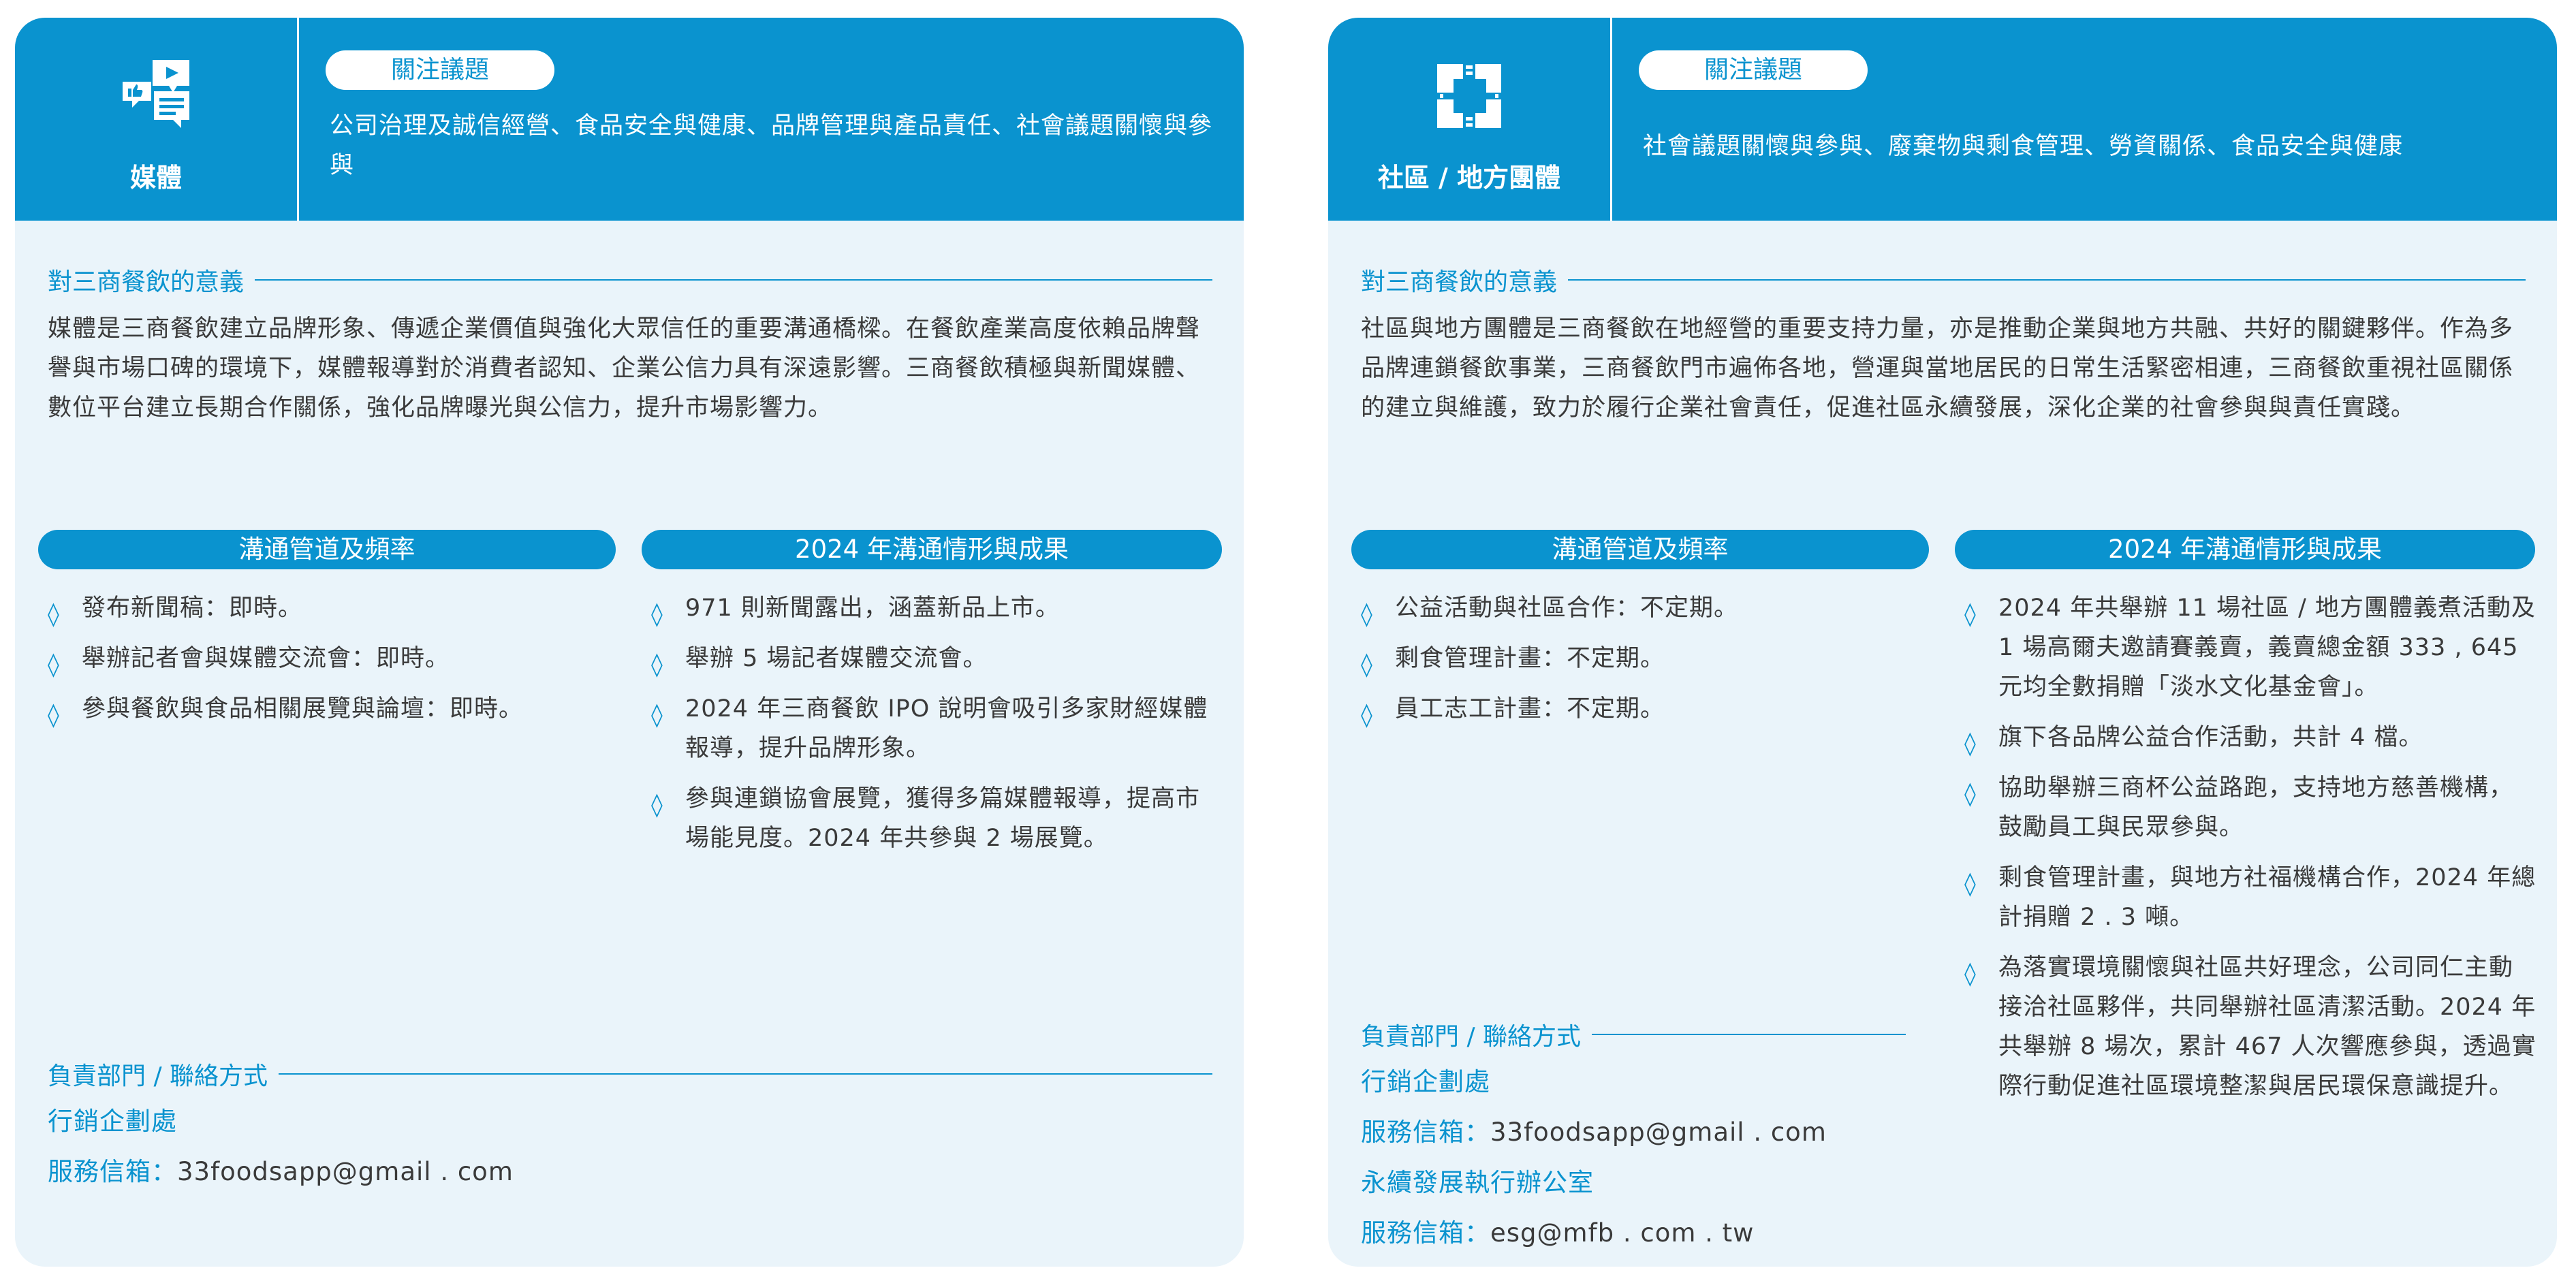 This screenshot has height=1283, width=2576. Describe the element at coordinates (1530, 709) in the screenshot. I see `list-item-text: 員工志工計畫：不定期。` at that location.